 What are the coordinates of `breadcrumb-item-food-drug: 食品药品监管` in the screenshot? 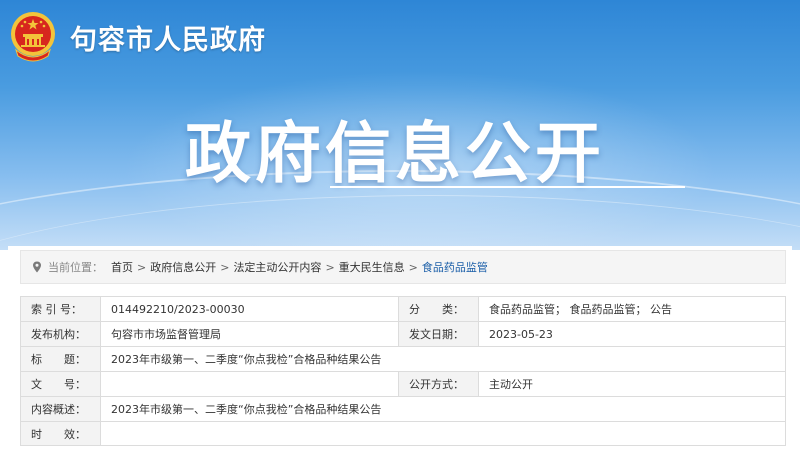 It's located at (455, 267).